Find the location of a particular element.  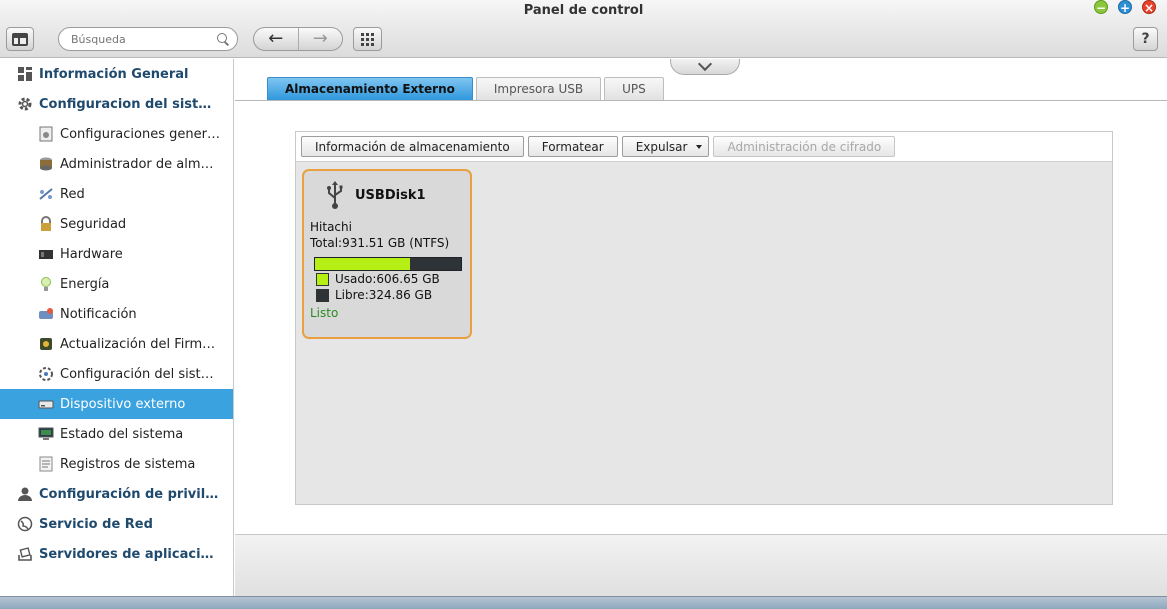

sidebar-item-label: Configuración del sistema is located at coordinates (140, 374).